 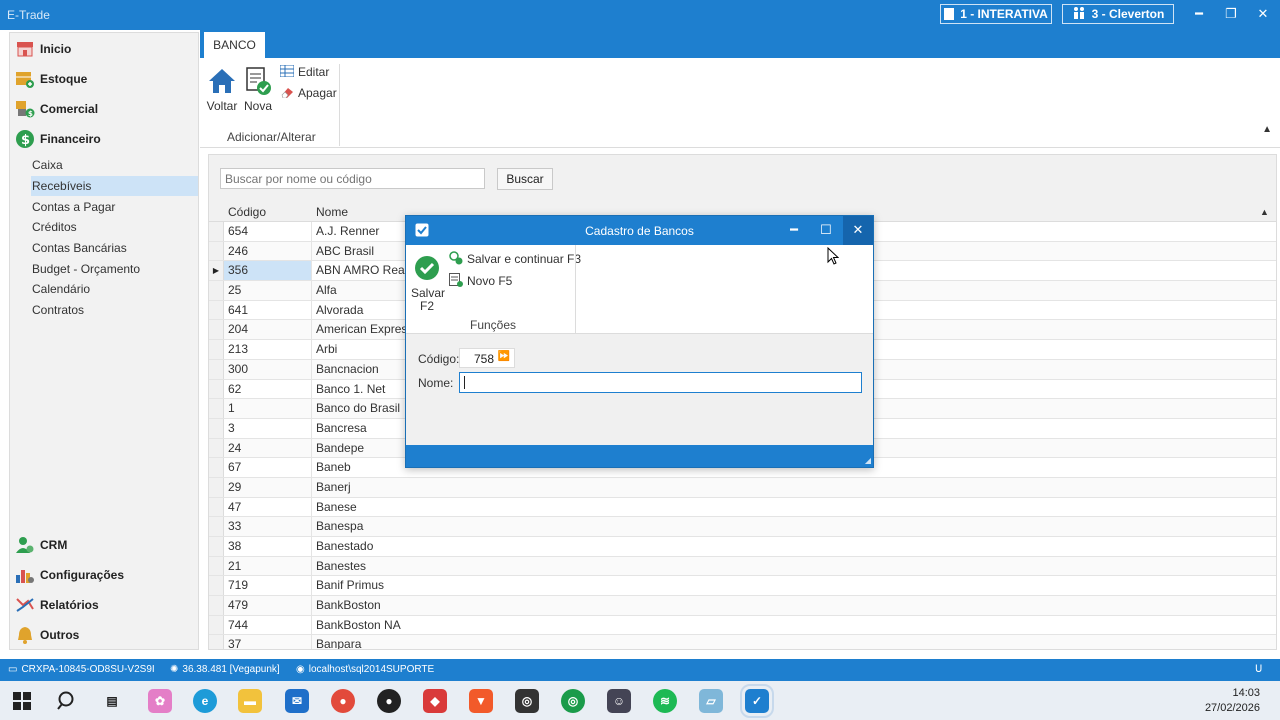 I want to click on sidebar-item-label: Comercial, so click(x=69, y=109).